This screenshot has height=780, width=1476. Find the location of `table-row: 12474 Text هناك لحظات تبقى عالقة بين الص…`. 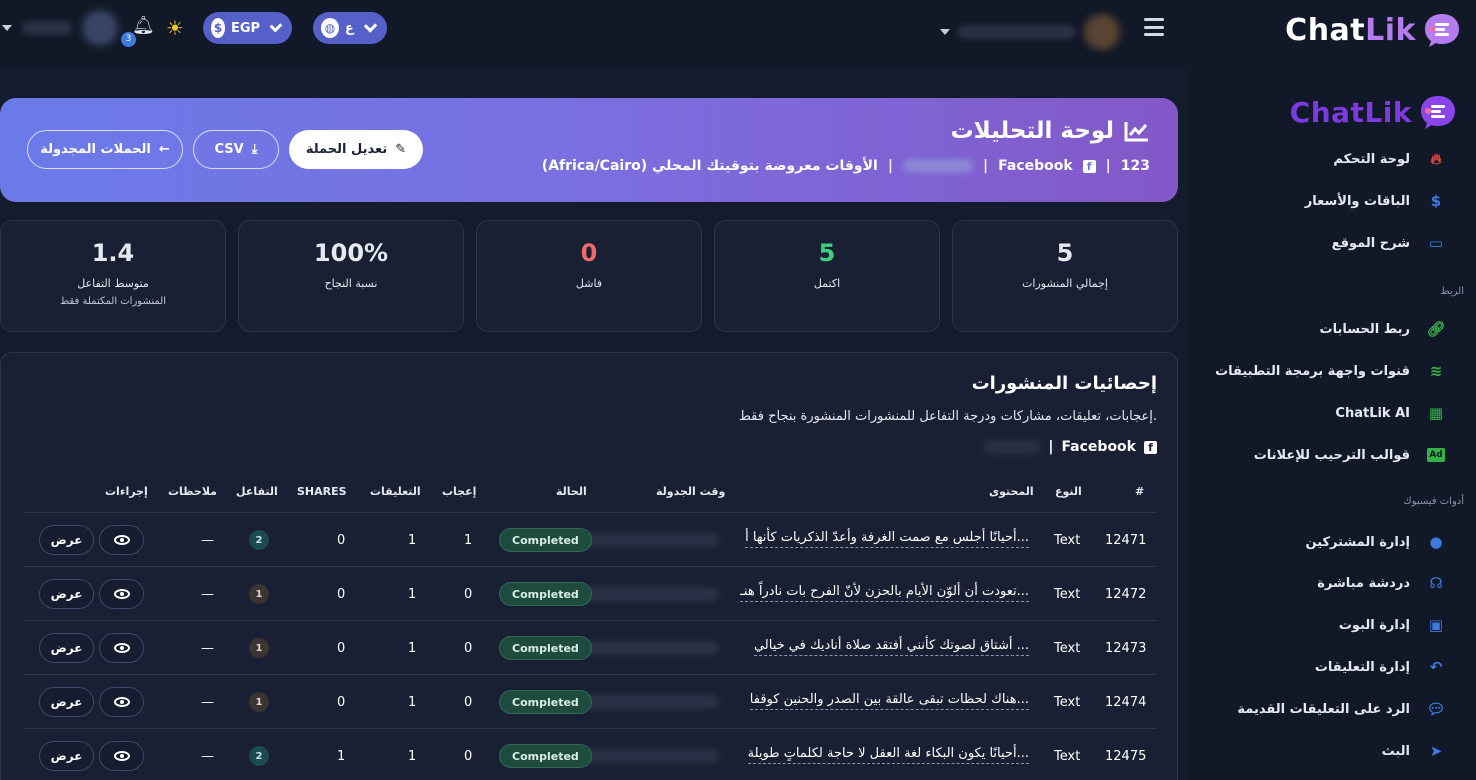

table-row: 12474 Text هناك لحظات تبقى عالقة بين الص… is located at coordinates (590, 701).